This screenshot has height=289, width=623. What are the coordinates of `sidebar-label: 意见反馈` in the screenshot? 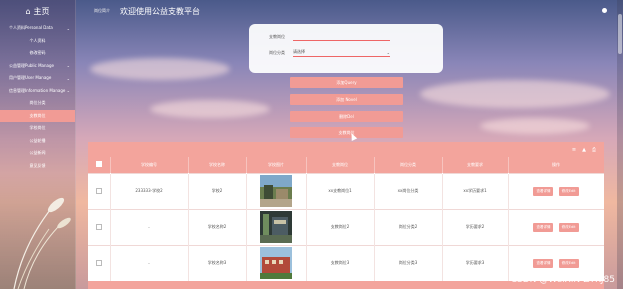 It's located at (37, 165).